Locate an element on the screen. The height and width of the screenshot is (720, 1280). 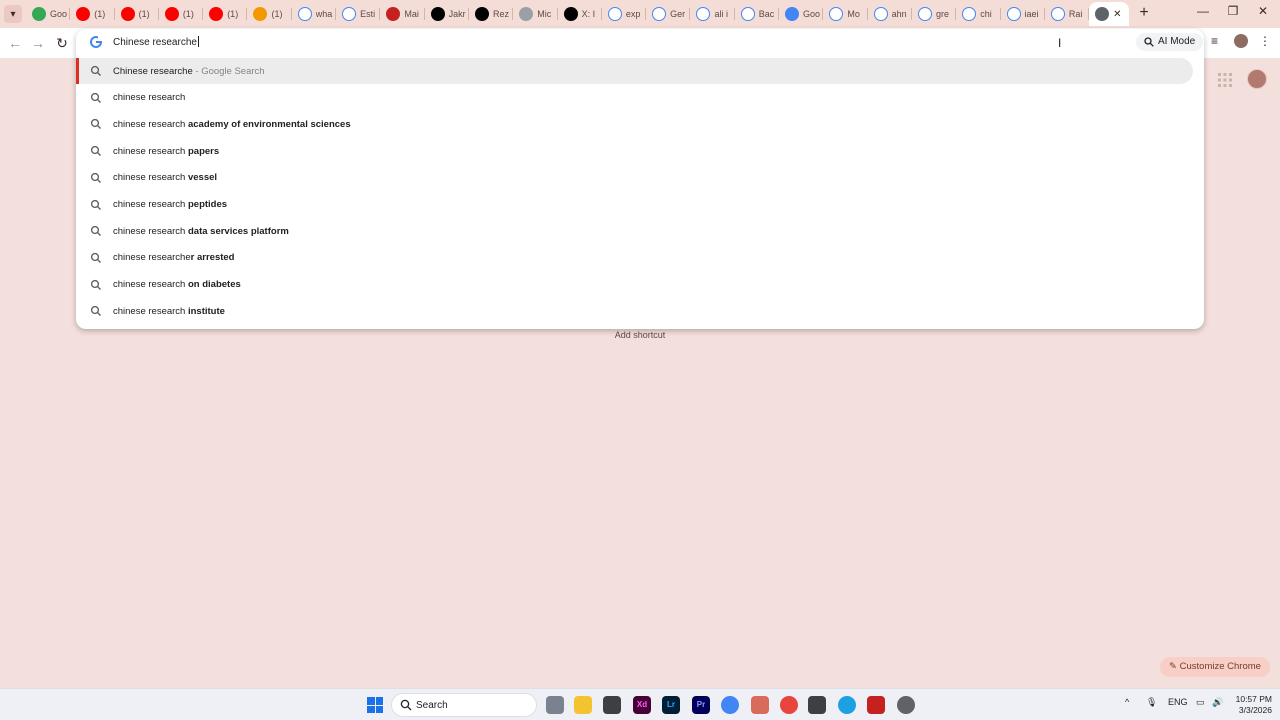
address-bar: Chinese researche AI Mode is located at coordinates (640, 42).